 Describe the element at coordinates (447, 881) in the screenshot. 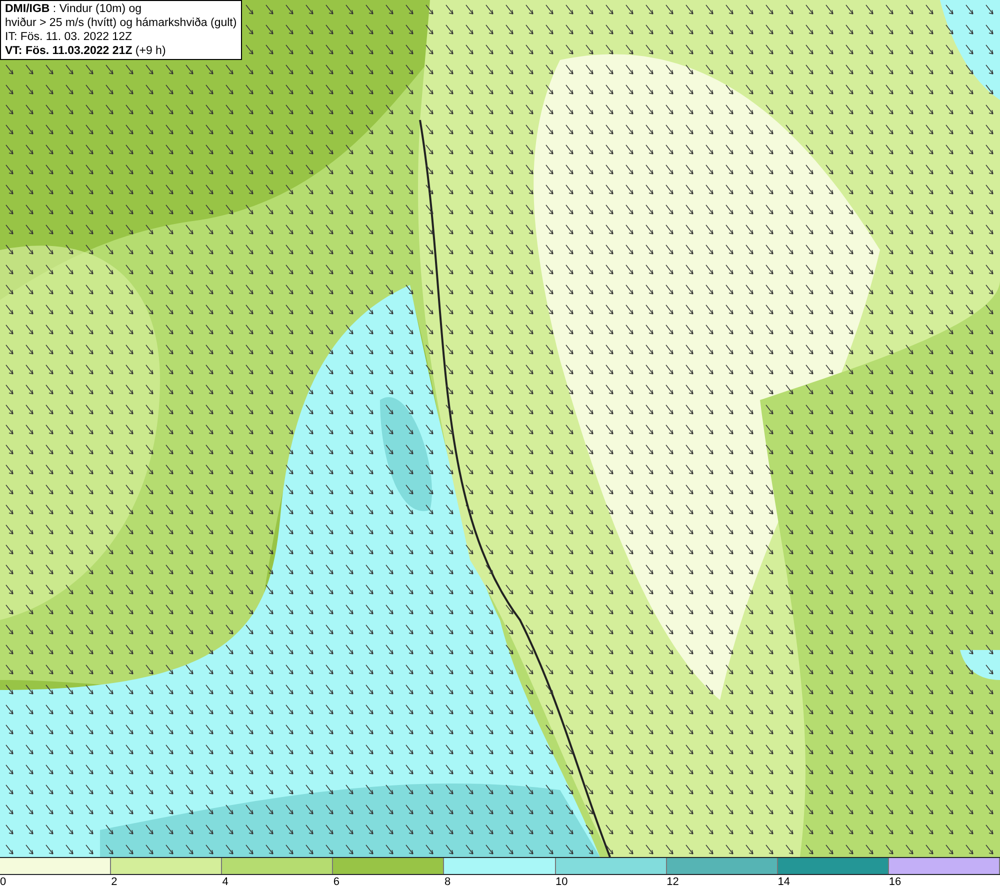

I see `legend-label: 8` at that location.